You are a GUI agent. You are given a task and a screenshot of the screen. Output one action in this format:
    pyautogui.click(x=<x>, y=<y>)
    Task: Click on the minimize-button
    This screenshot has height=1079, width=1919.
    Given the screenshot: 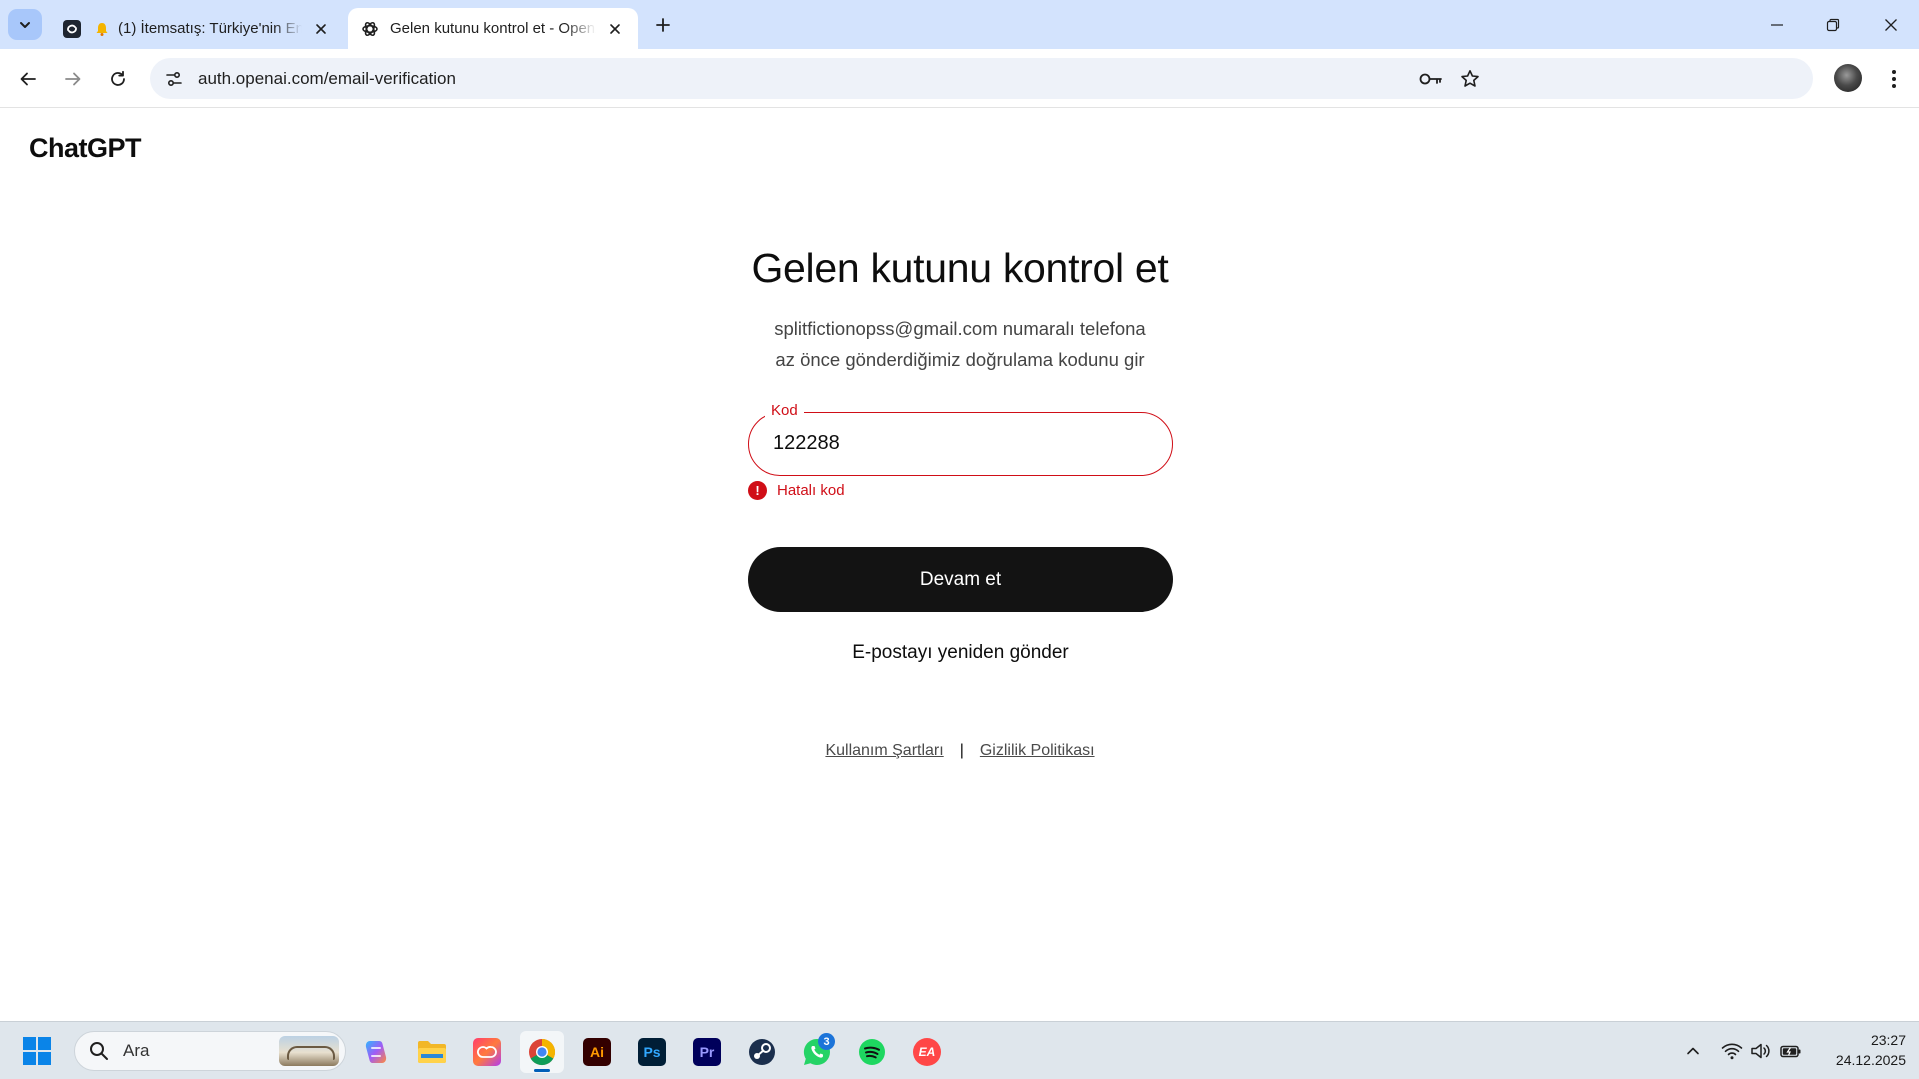 What is the action you would take?
    pyautogui.click(x=1777, y=25)
    